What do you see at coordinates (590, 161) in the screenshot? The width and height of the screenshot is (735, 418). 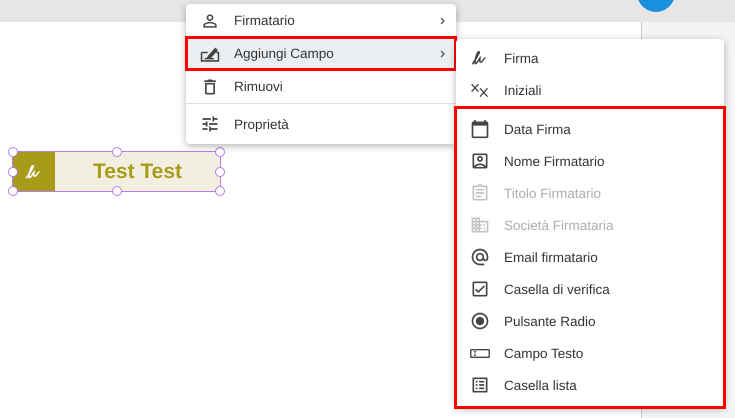 I see `menu-item: Nome Firmatario` at bounding box center [590, 161].